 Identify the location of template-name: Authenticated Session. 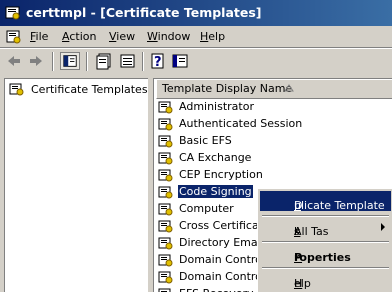
(241, 123).